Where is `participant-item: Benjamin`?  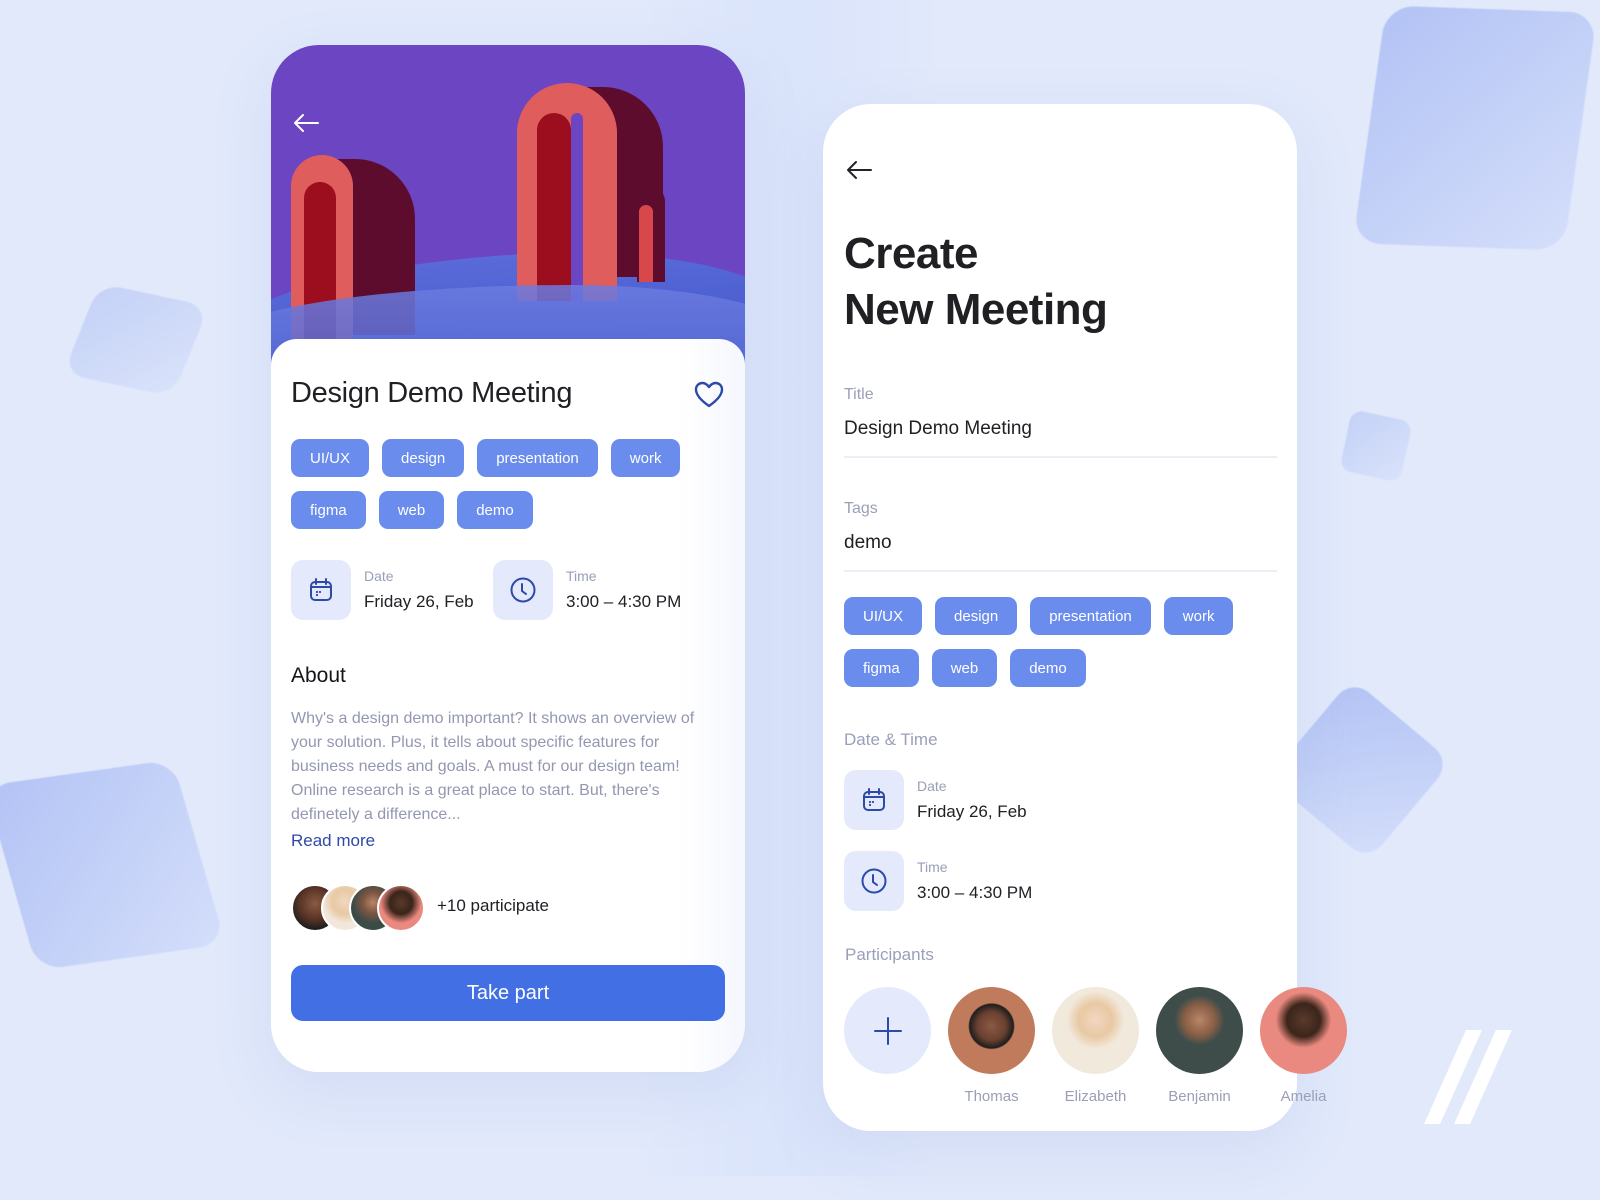 participant-item: Benjamin is located at coordinates (1199, 1046).